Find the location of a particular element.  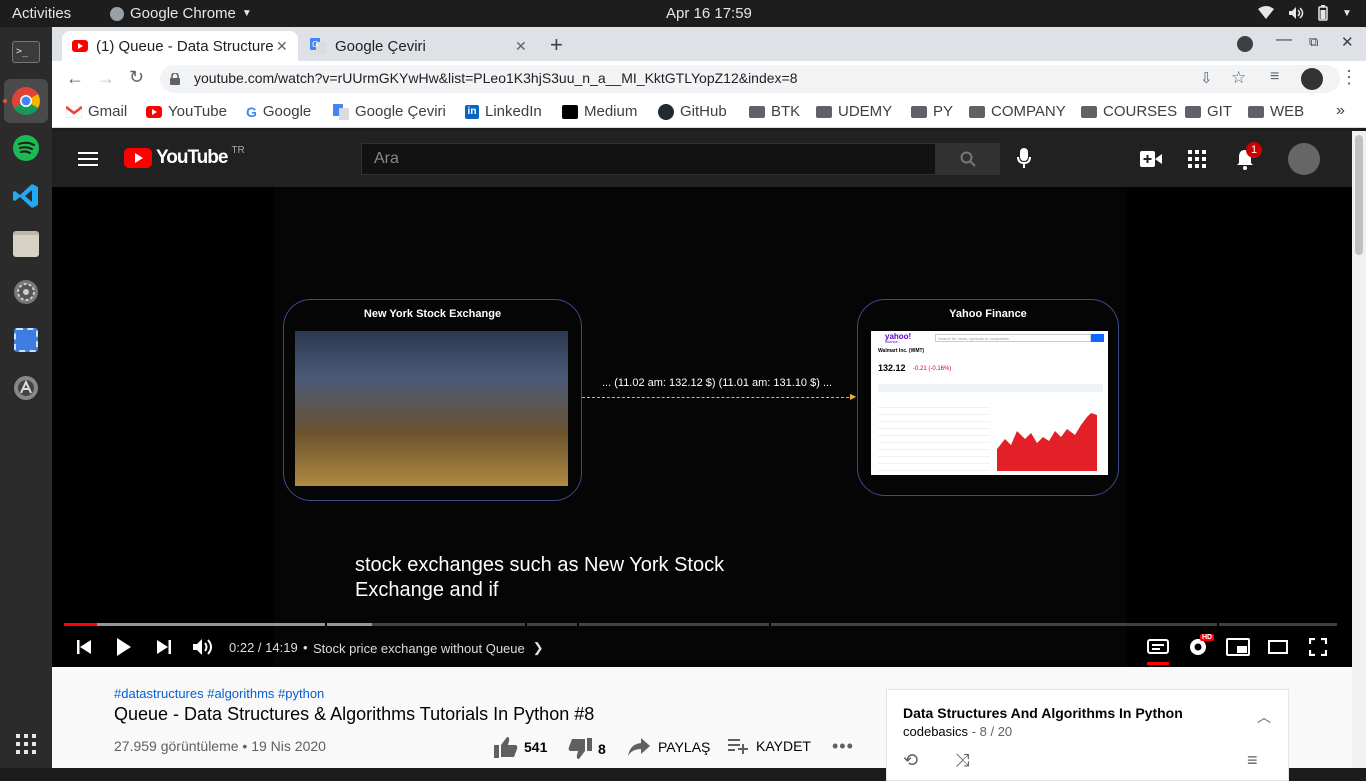

share-button: PAYLAŞ is located at coordinates (669, 747).